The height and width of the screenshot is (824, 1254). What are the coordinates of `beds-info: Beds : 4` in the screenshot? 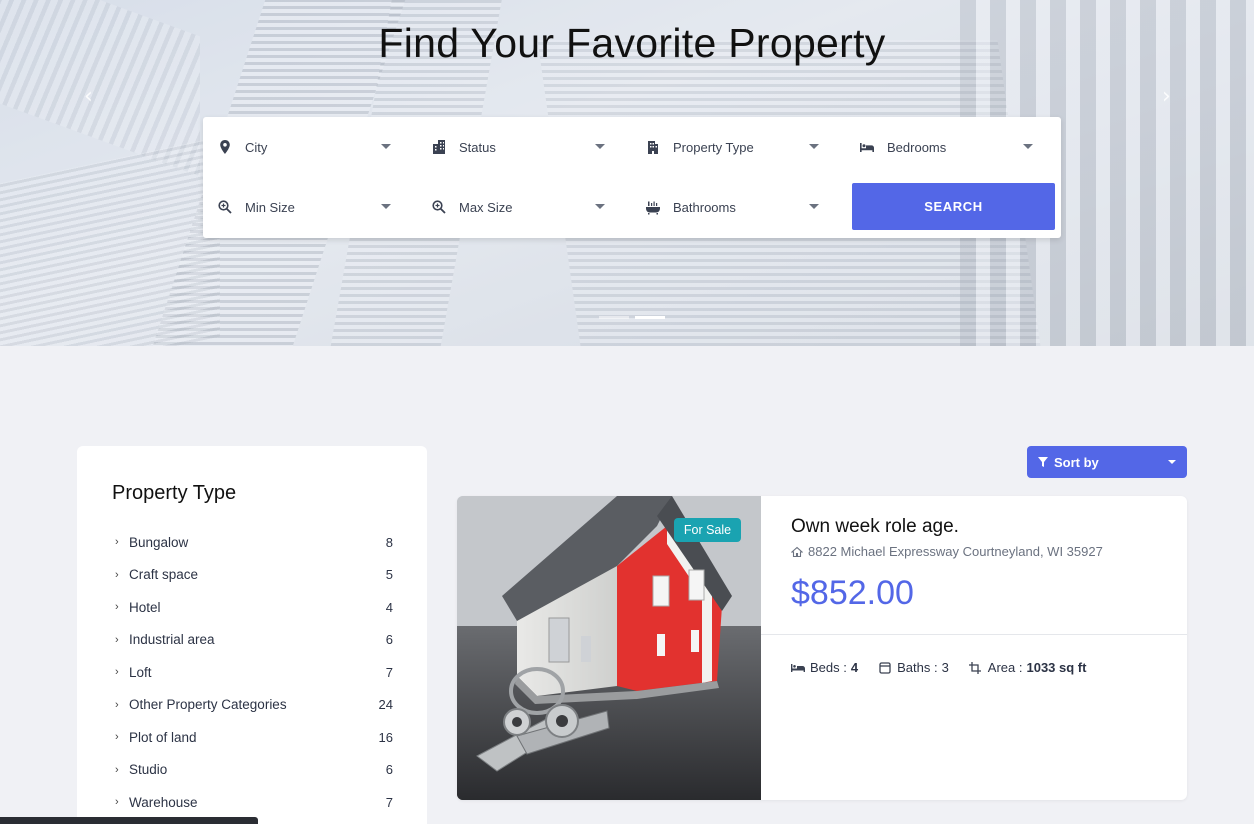 It's located at (824, 667).